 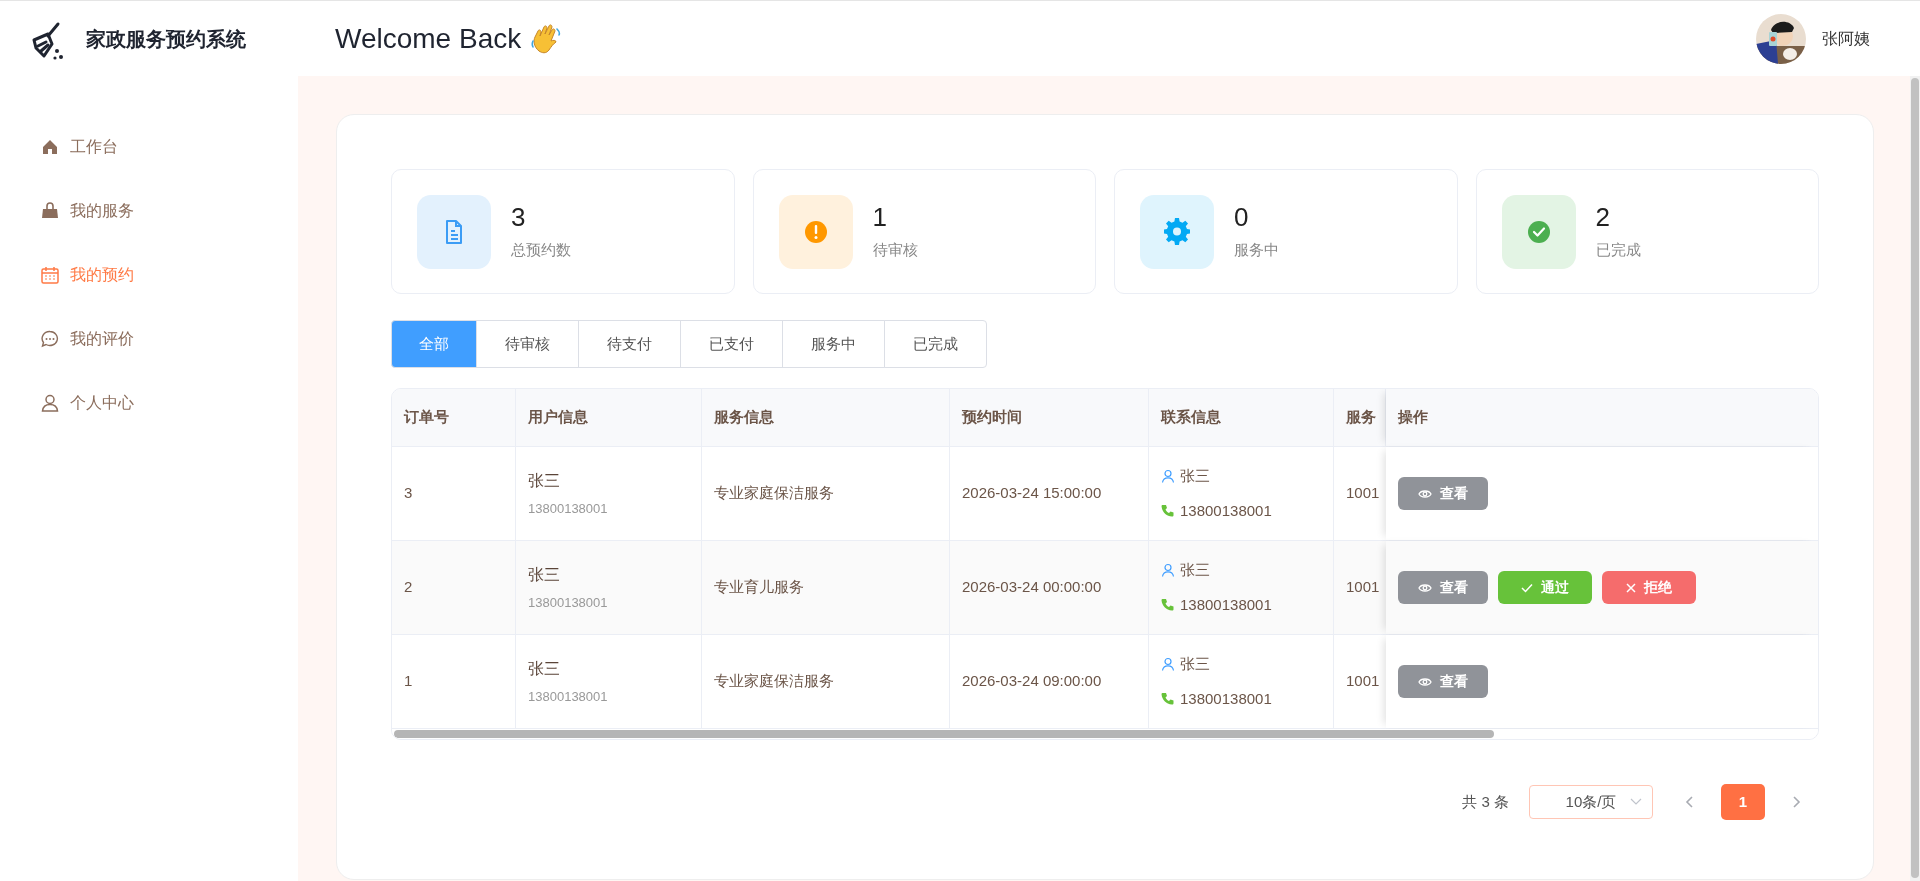 I want to click on calendar-icon, so click(x=50, y=275).